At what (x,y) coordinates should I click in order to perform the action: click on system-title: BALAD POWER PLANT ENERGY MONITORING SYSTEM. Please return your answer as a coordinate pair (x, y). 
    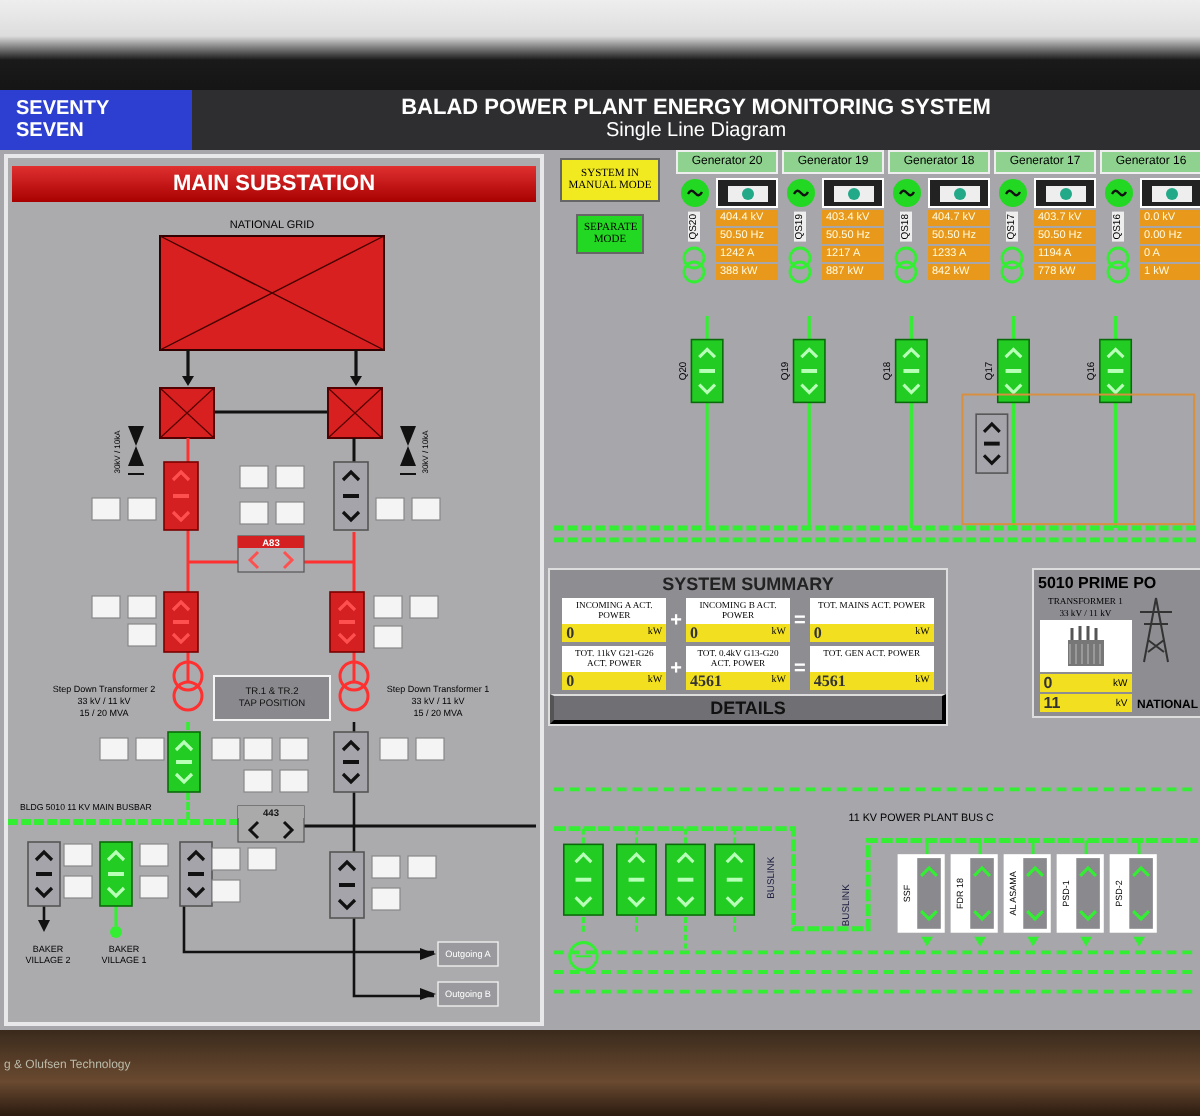
    Looking at the image, I should click on (696, 108).